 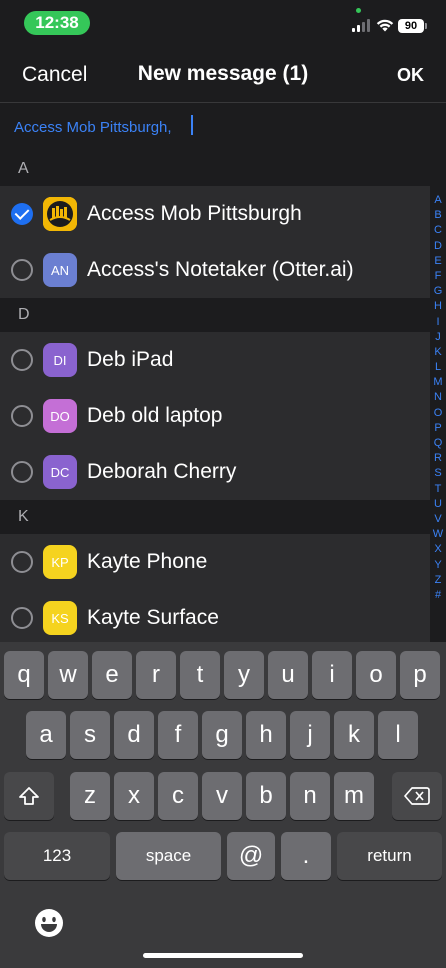 What do you see at coordinates (438, 413) in the screenshot?
I see `index-letter: O` at bounding box center [438, 413].